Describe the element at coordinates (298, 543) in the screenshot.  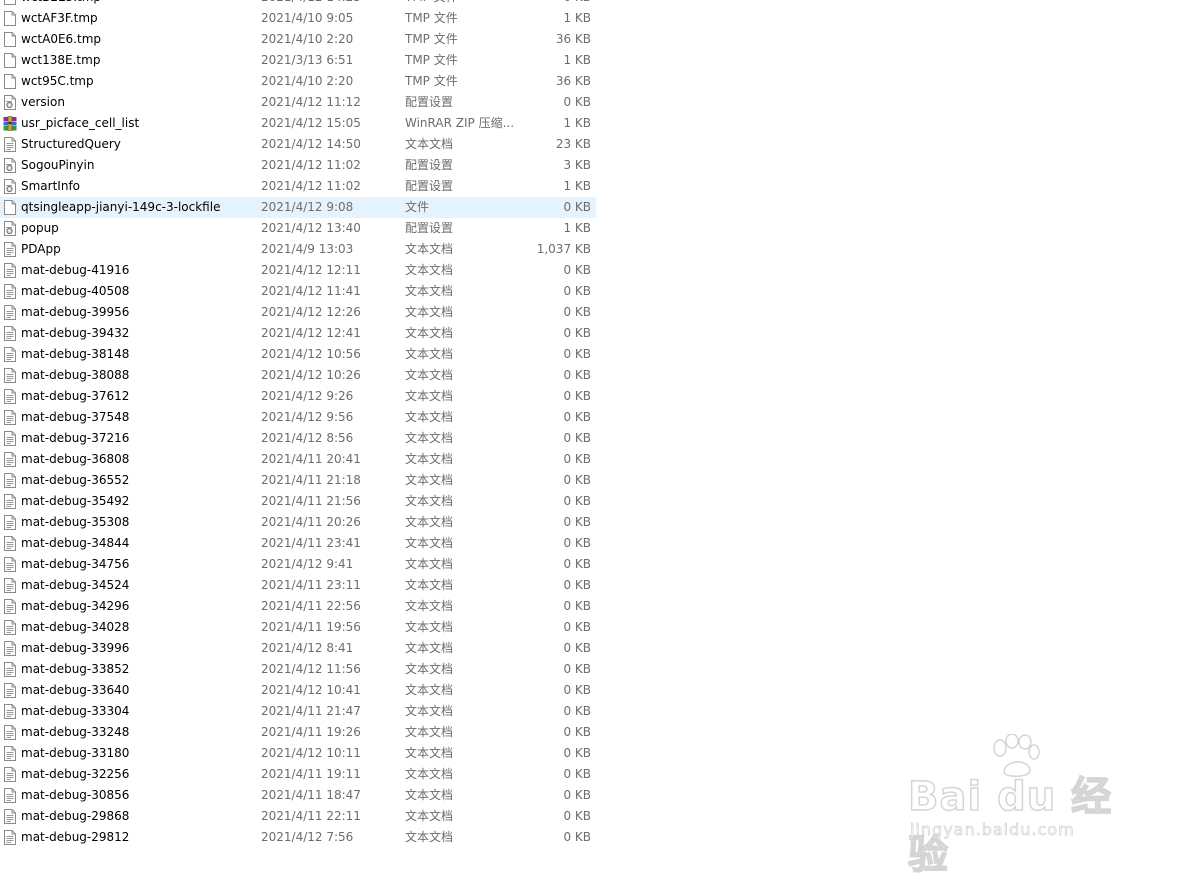
I see `file-row: mat-debug-34844 2021/4/11 23:41 文本文档 0 KB` at that location.